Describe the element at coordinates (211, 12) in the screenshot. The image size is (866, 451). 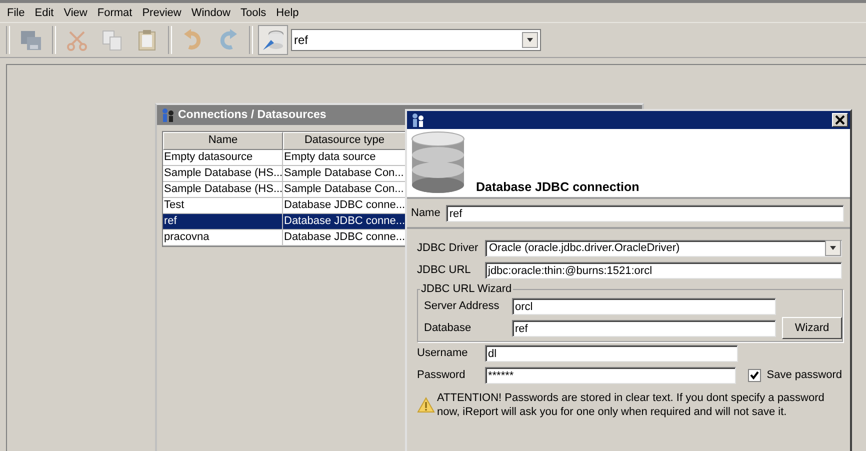
I see `menu-item: Window` at that location.